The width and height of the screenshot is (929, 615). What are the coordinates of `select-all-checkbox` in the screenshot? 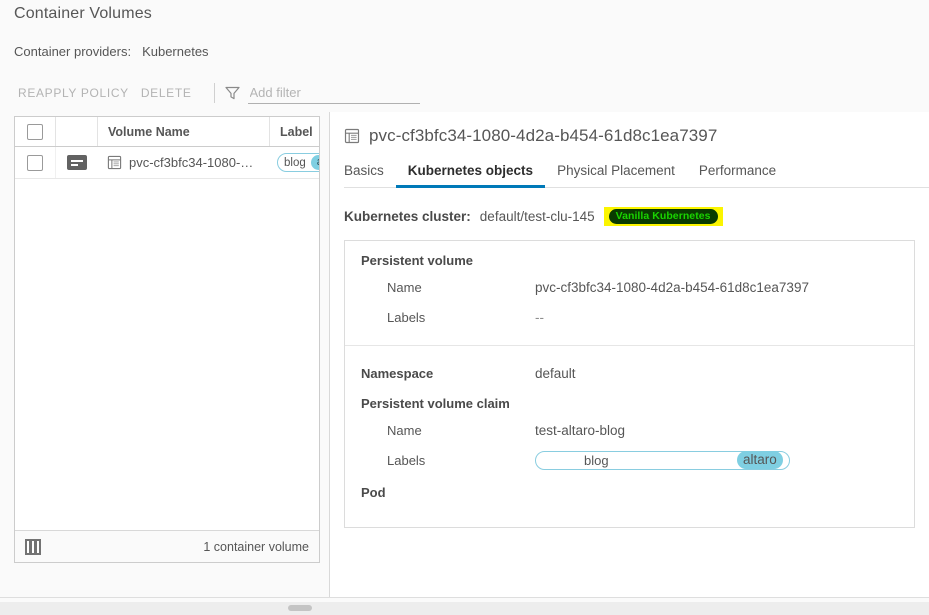 It's located at (35, 131).